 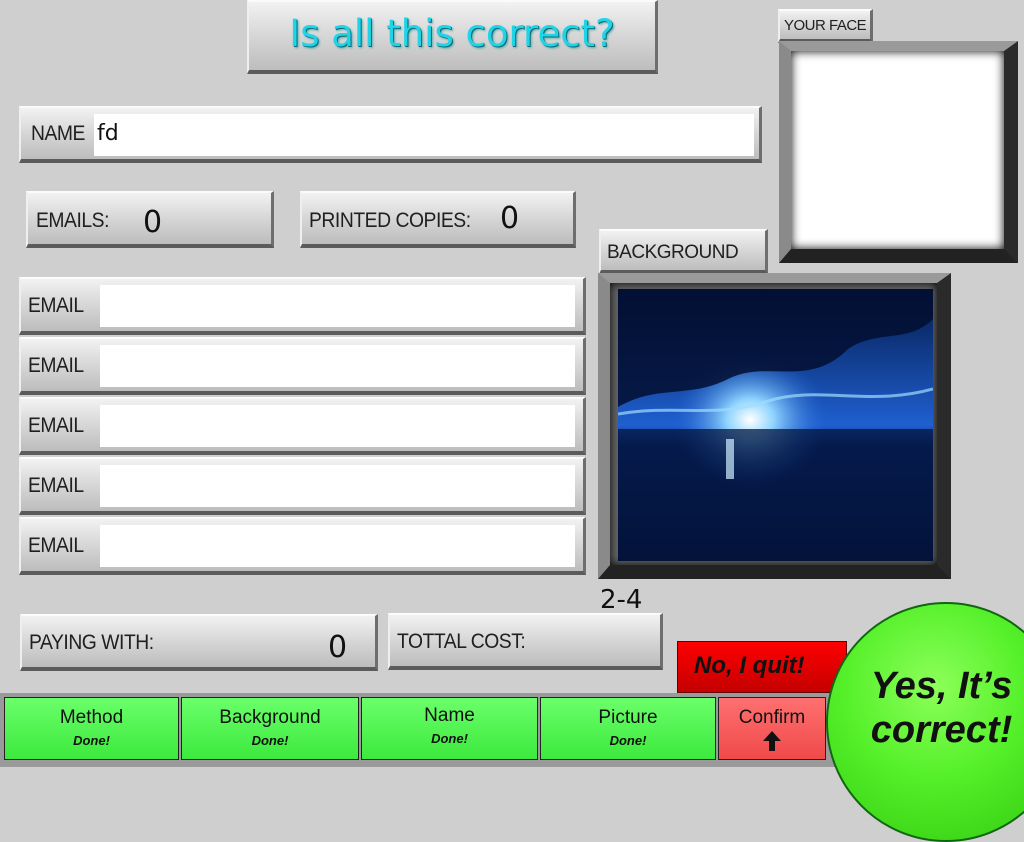 I want to click on page-title: Is all this correct?, so click(x=452, y=33).